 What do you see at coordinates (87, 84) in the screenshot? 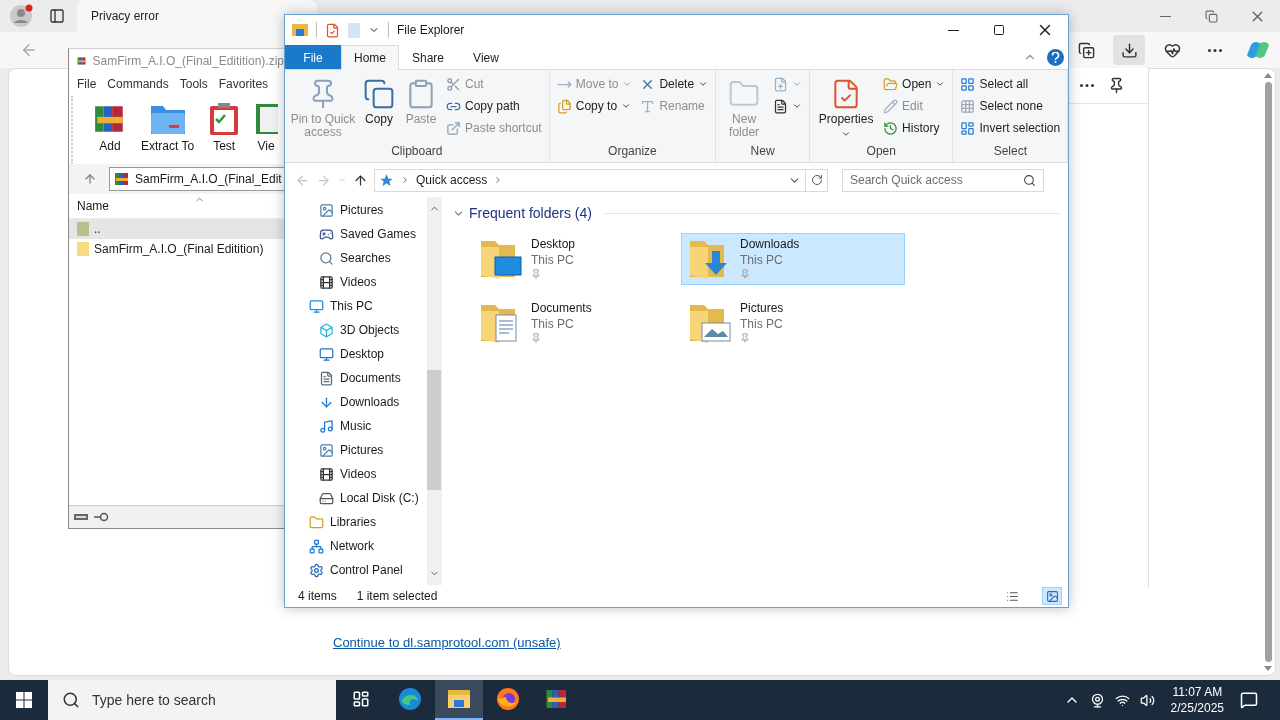
I see `menu-item: File` at bounding box center [87, 84].